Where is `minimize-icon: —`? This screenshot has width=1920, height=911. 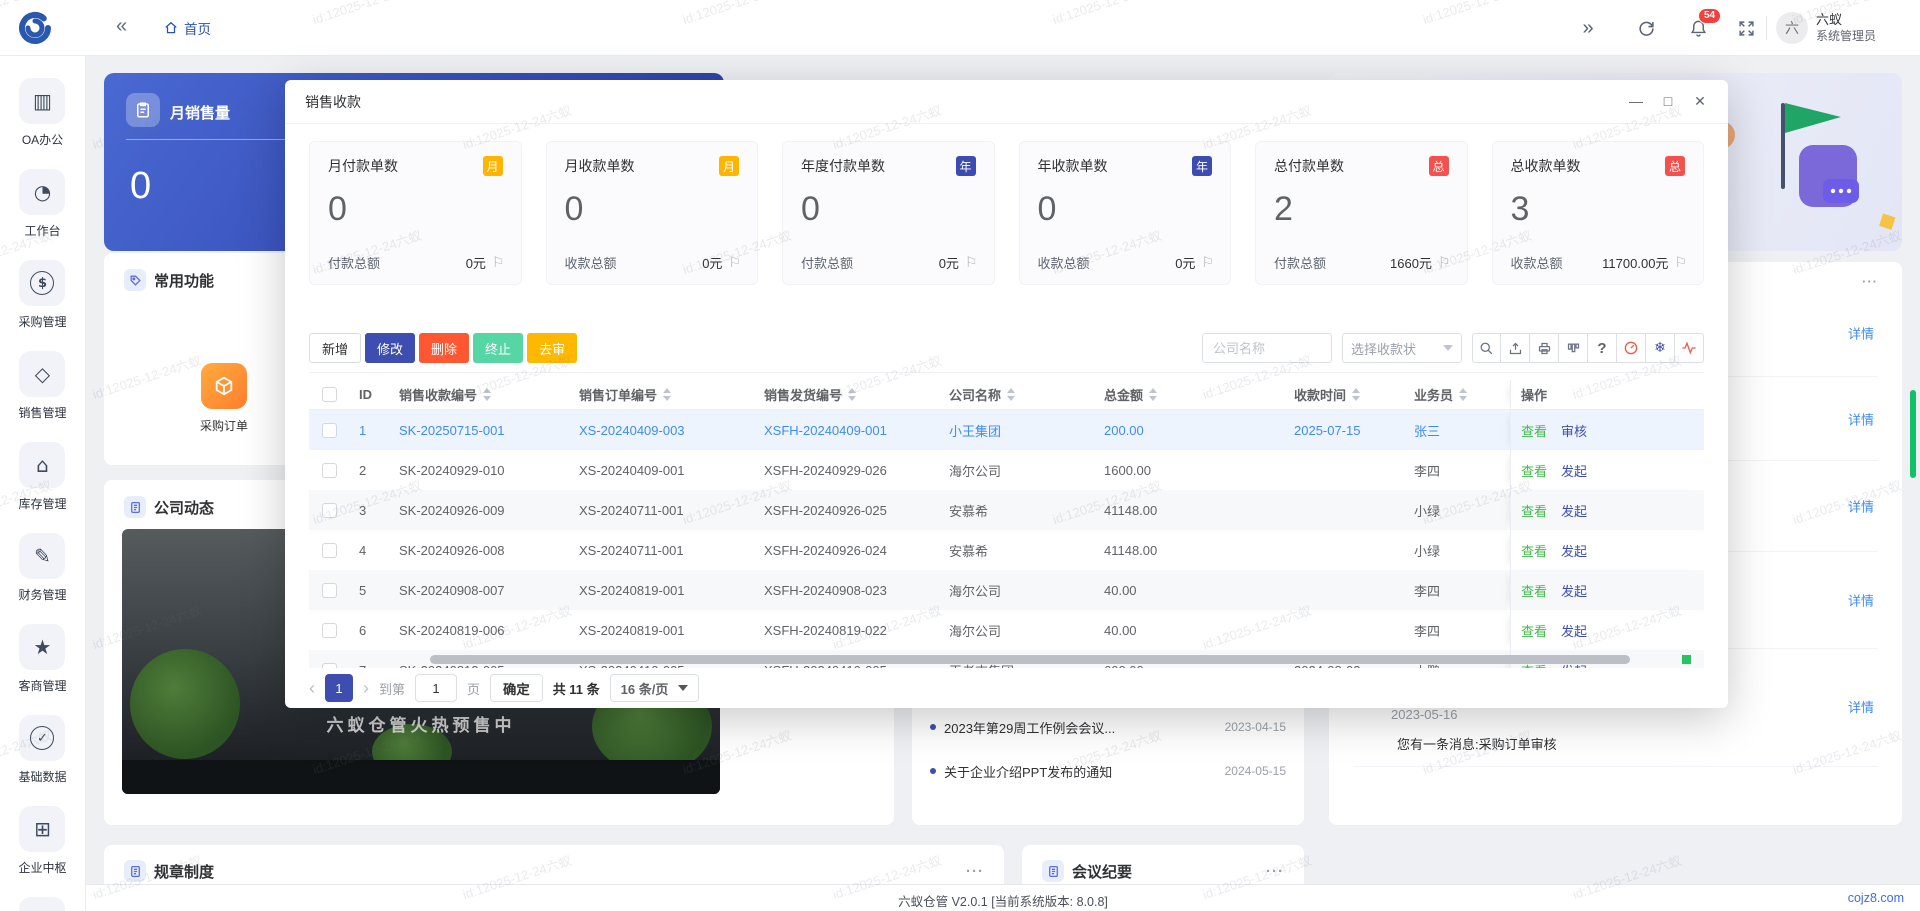
minimize-icon: — is located at coordinates (1636, 101).